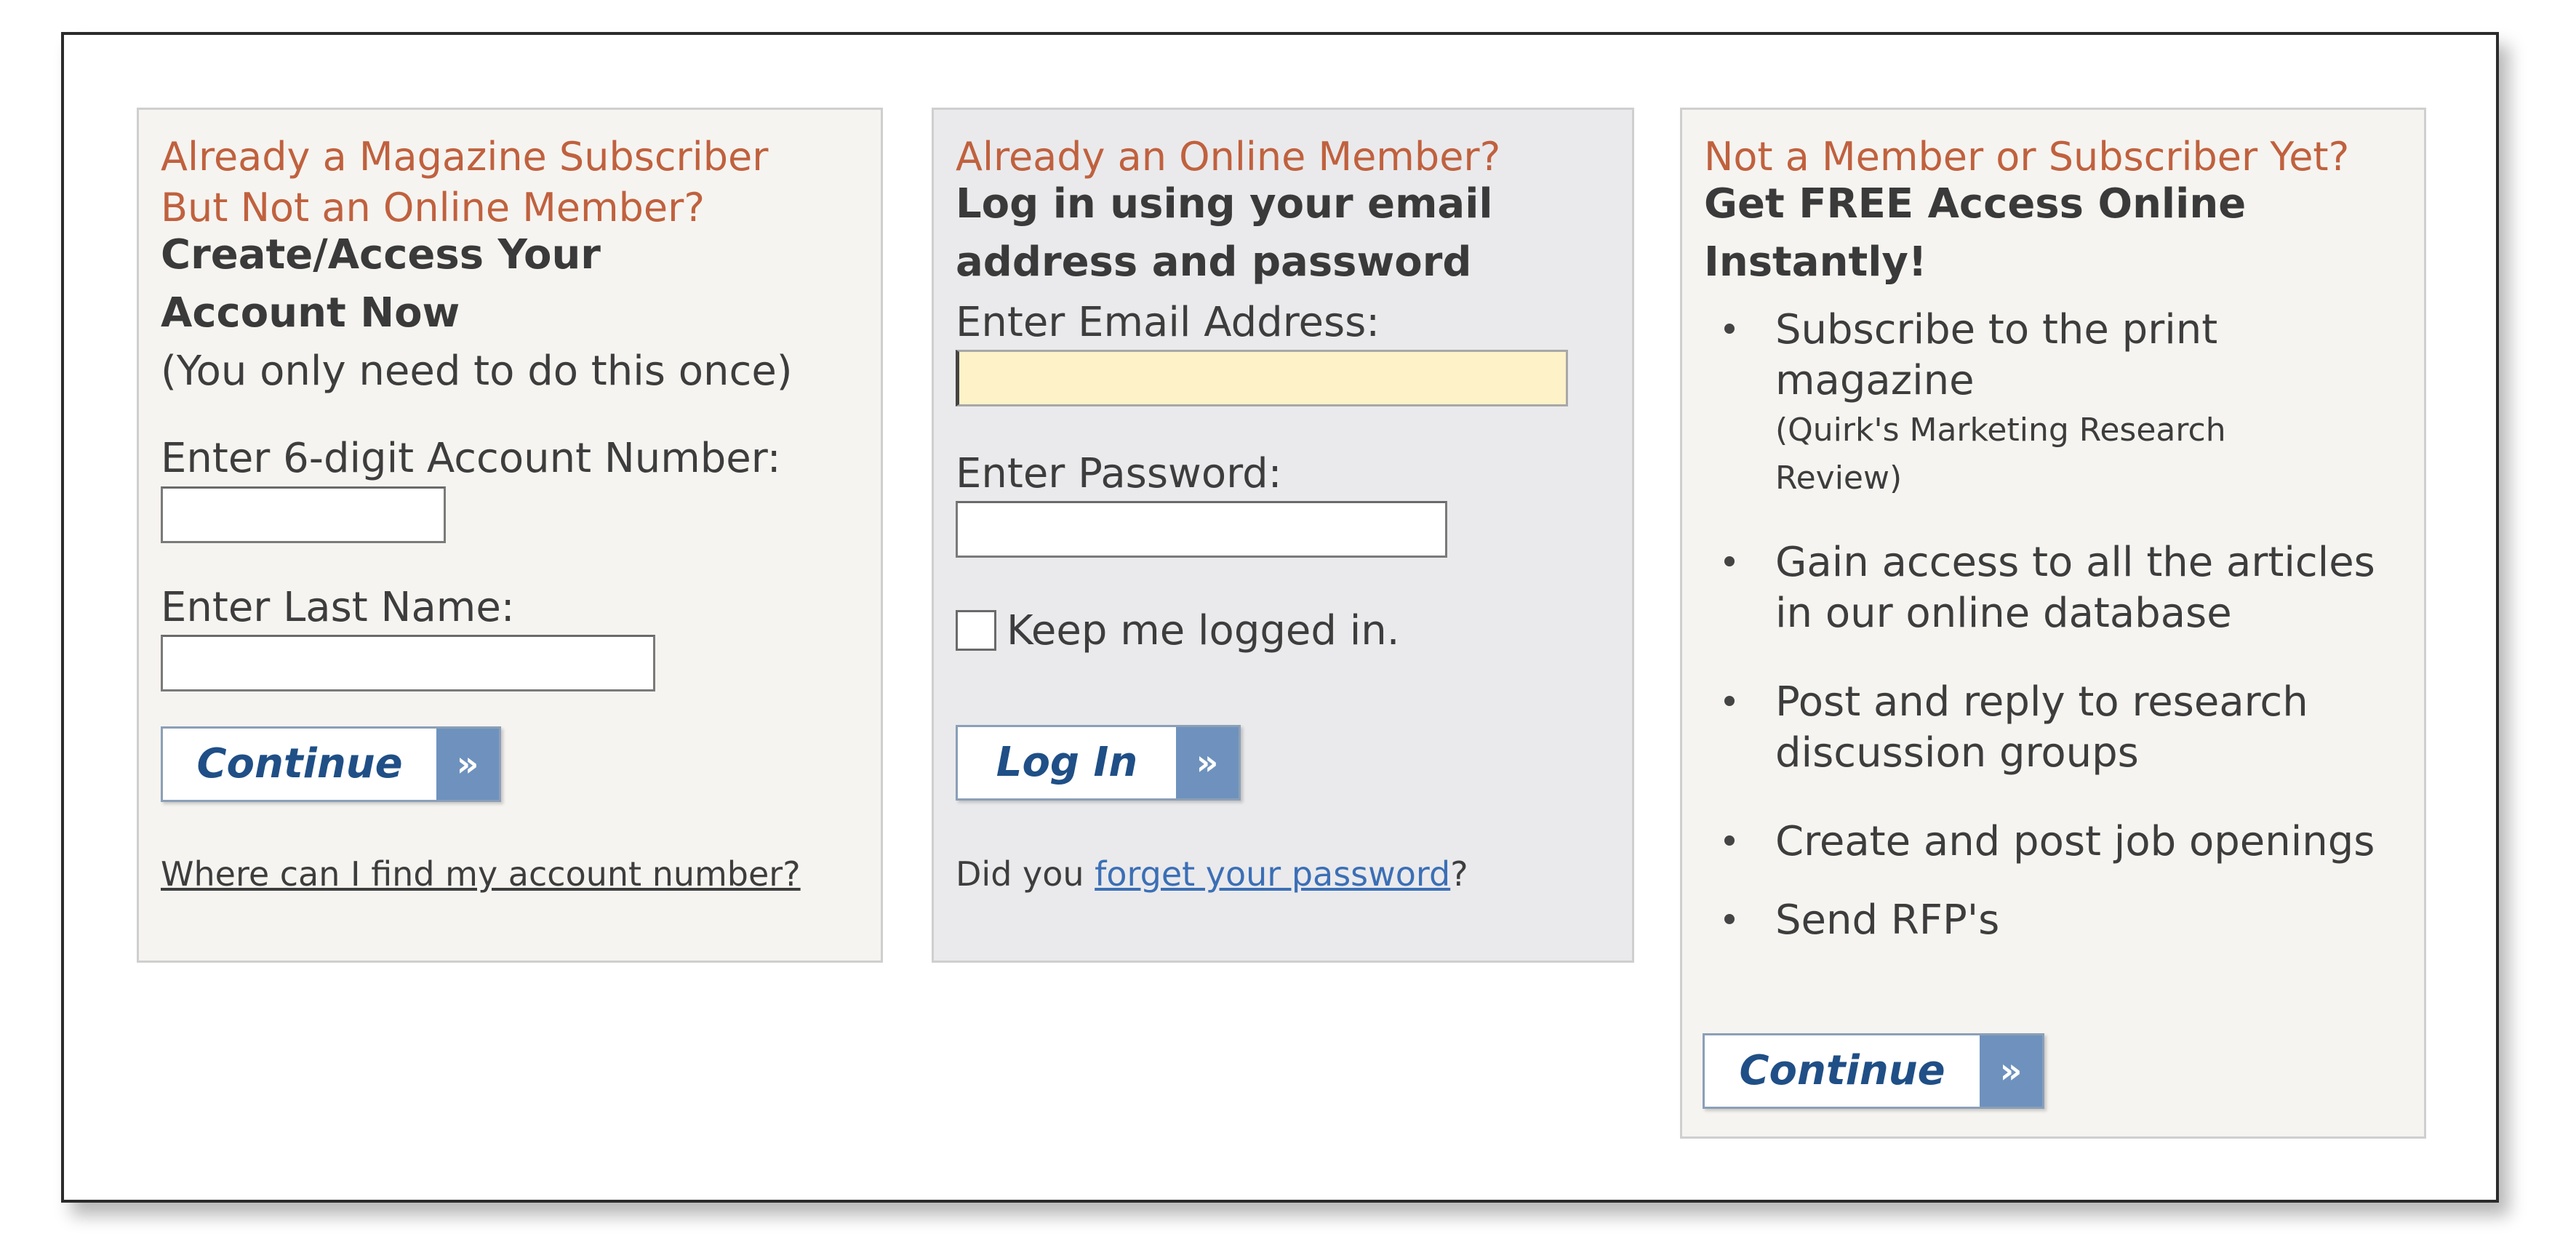 This screenshot has height=1255, width=2576. I want to click on member-heading-line2: address and password, so click(1214, 262).